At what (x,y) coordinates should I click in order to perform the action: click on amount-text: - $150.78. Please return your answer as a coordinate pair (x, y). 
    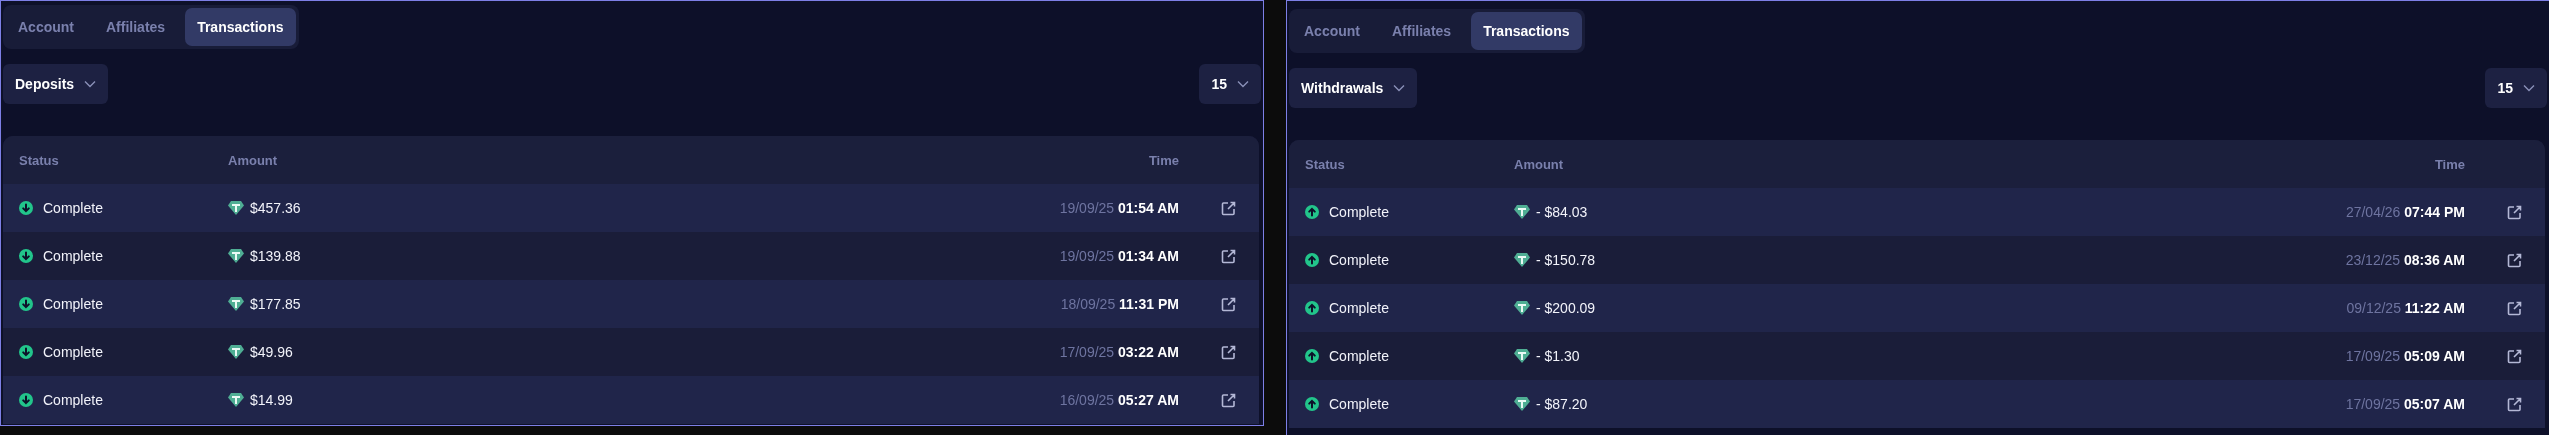
    Looking at the image, I should click on (1566, 260).